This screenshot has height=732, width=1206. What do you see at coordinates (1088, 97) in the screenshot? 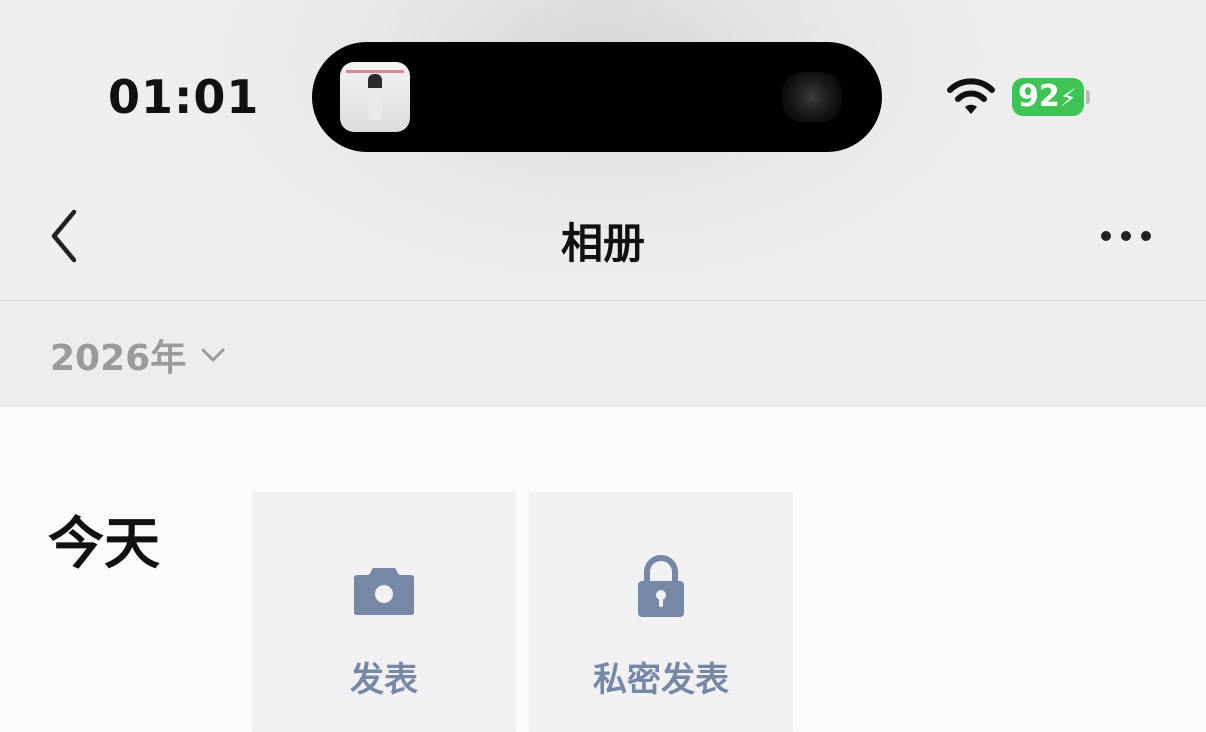
I see `battery-tip` at bounding box center [1088, 97].